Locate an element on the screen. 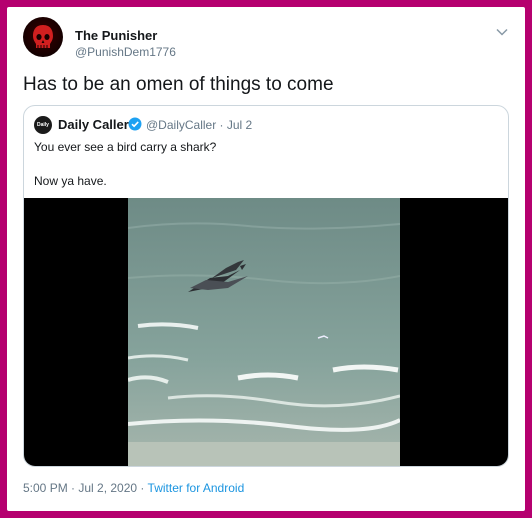  quoted-author-avatar: Daily Caller is located at coordinates (43, 131).